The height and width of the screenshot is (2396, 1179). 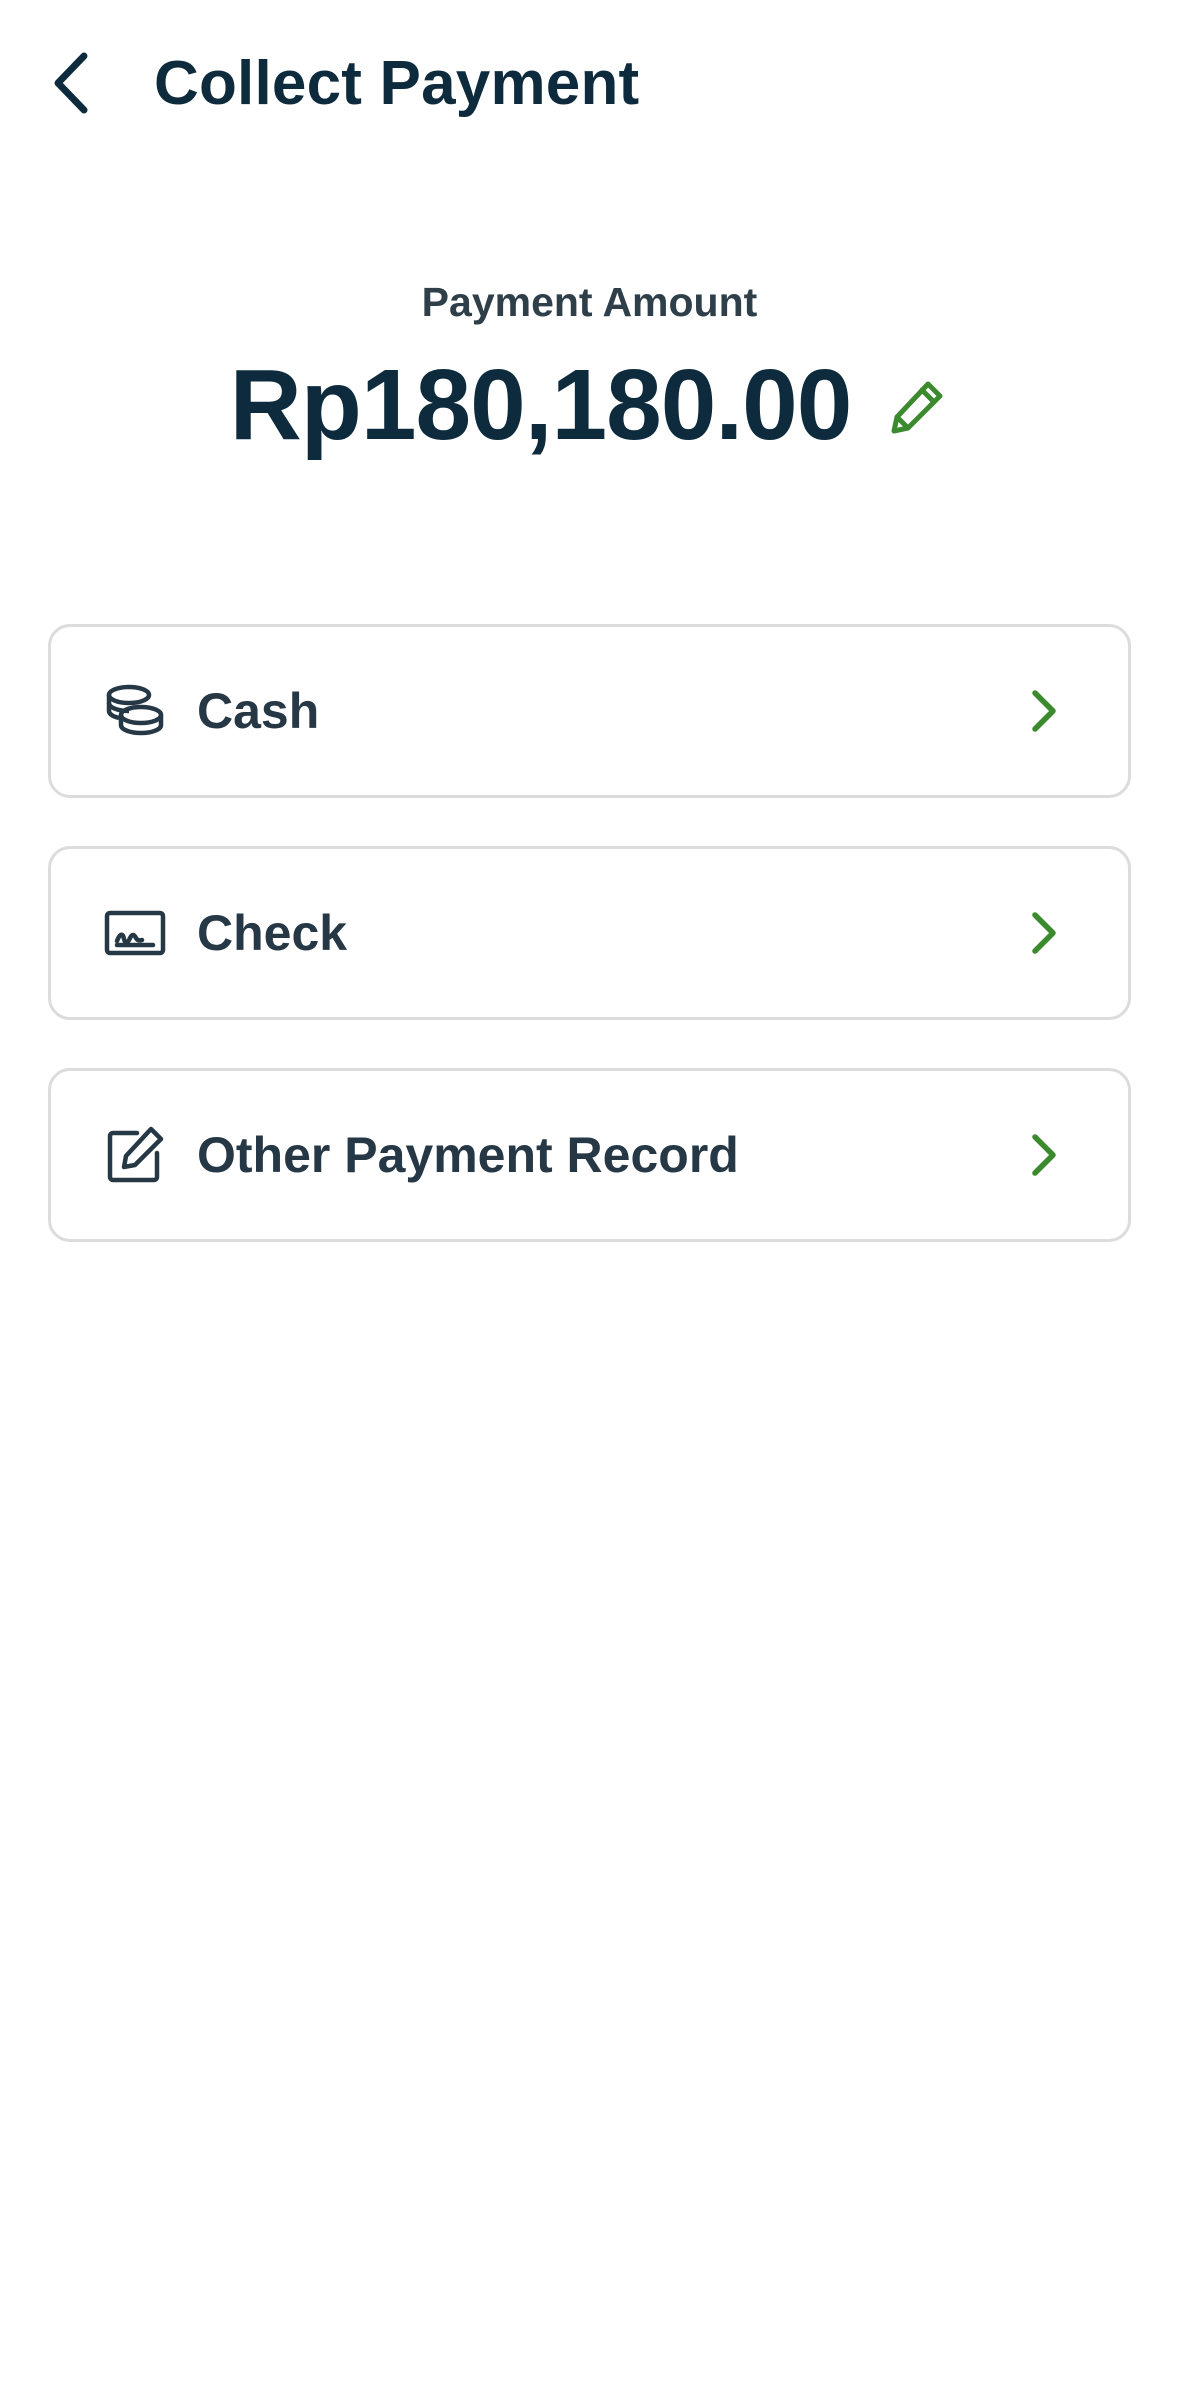 I want to click on edit-amount-button, so click(x=917, y=409).